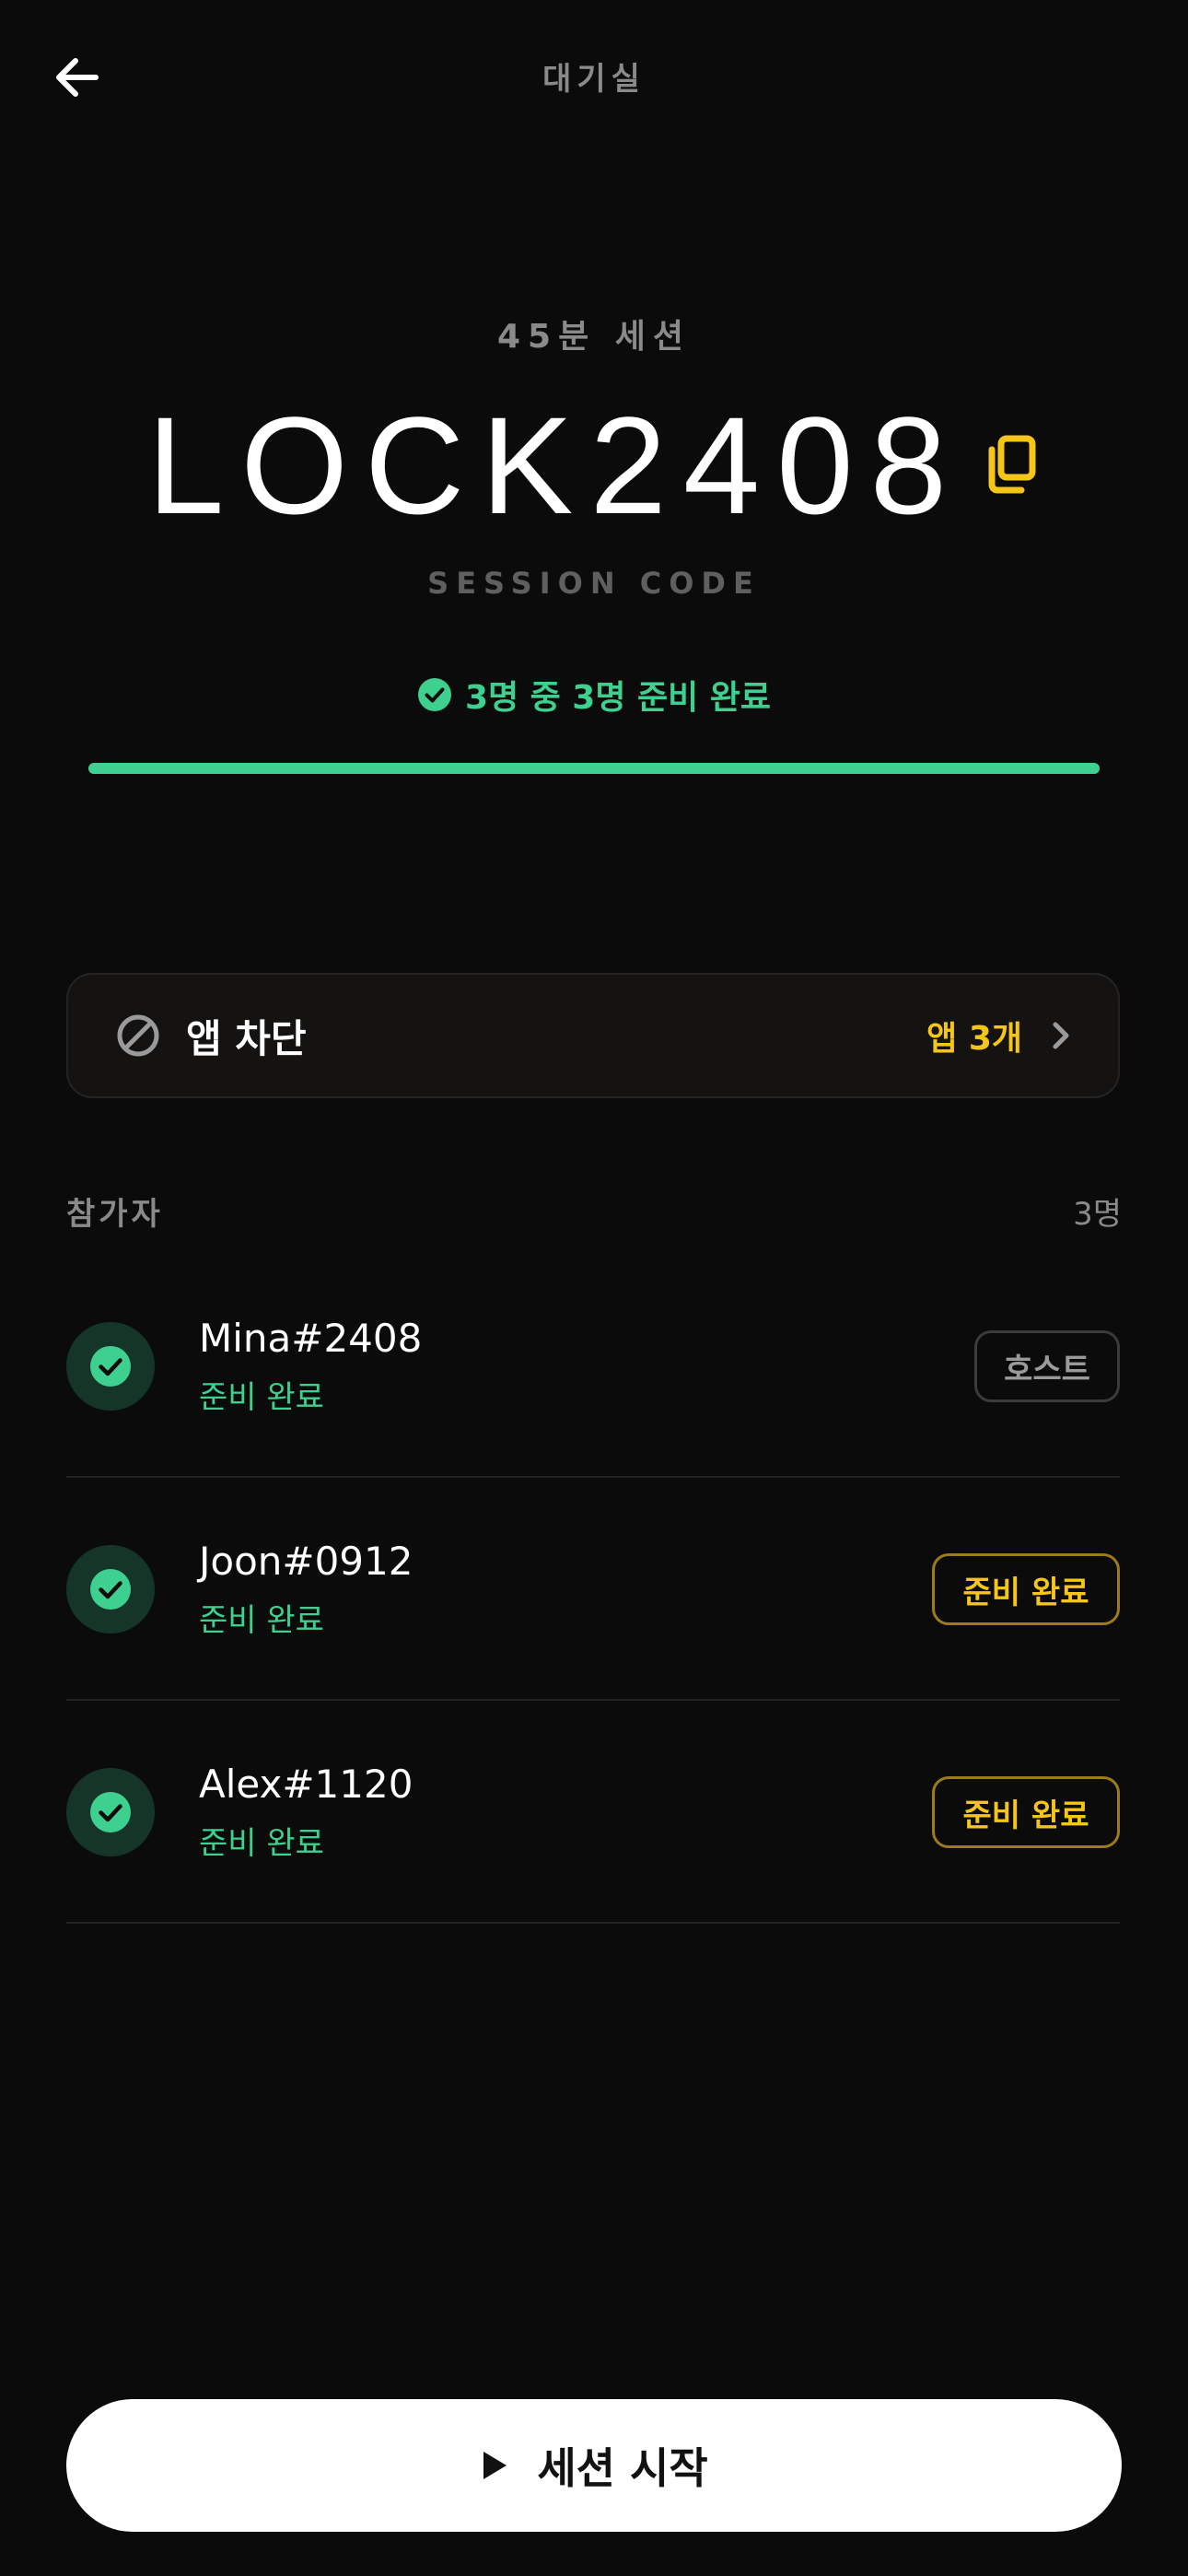  Describe the element at coordinates (1061, 1035) in the screenshot. I see `chevron-right-icon` at that location.